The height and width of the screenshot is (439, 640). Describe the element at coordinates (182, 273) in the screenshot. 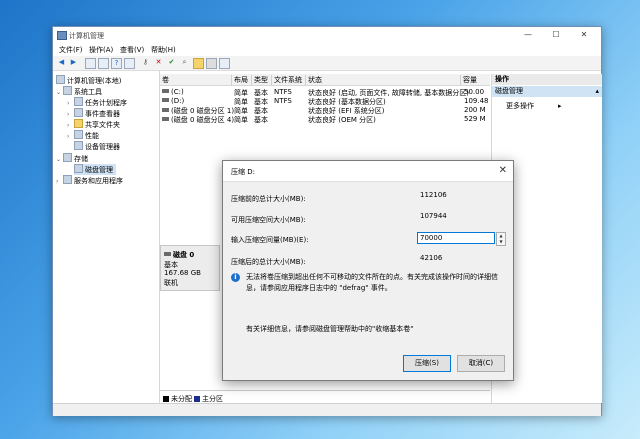

I see `disk-size: 167.68 GB` at that location.